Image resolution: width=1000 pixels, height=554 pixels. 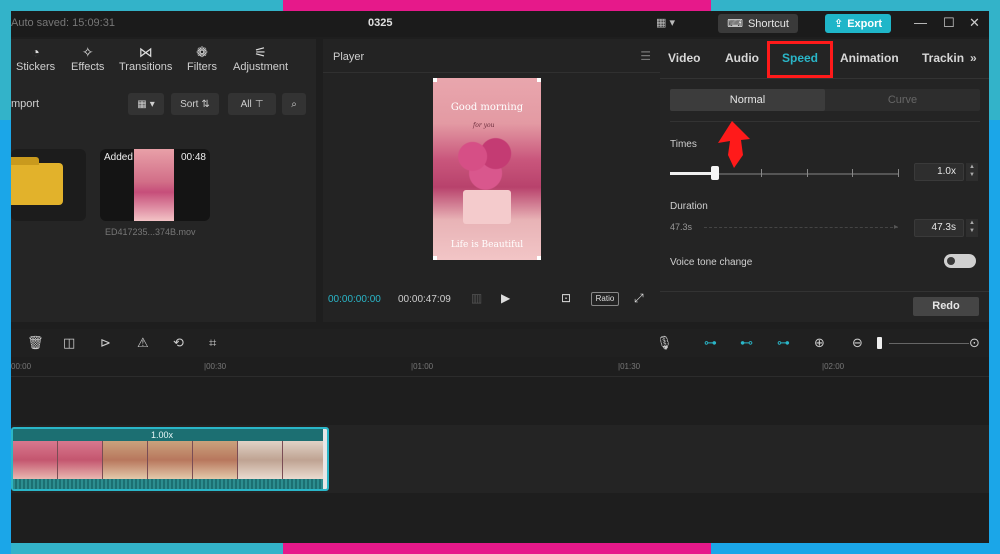 What do you see at coordinates (758, 23) in the screenshot?
I see `shortcut-button: ⌨ Shortcut` at bounding box center [758, 23].